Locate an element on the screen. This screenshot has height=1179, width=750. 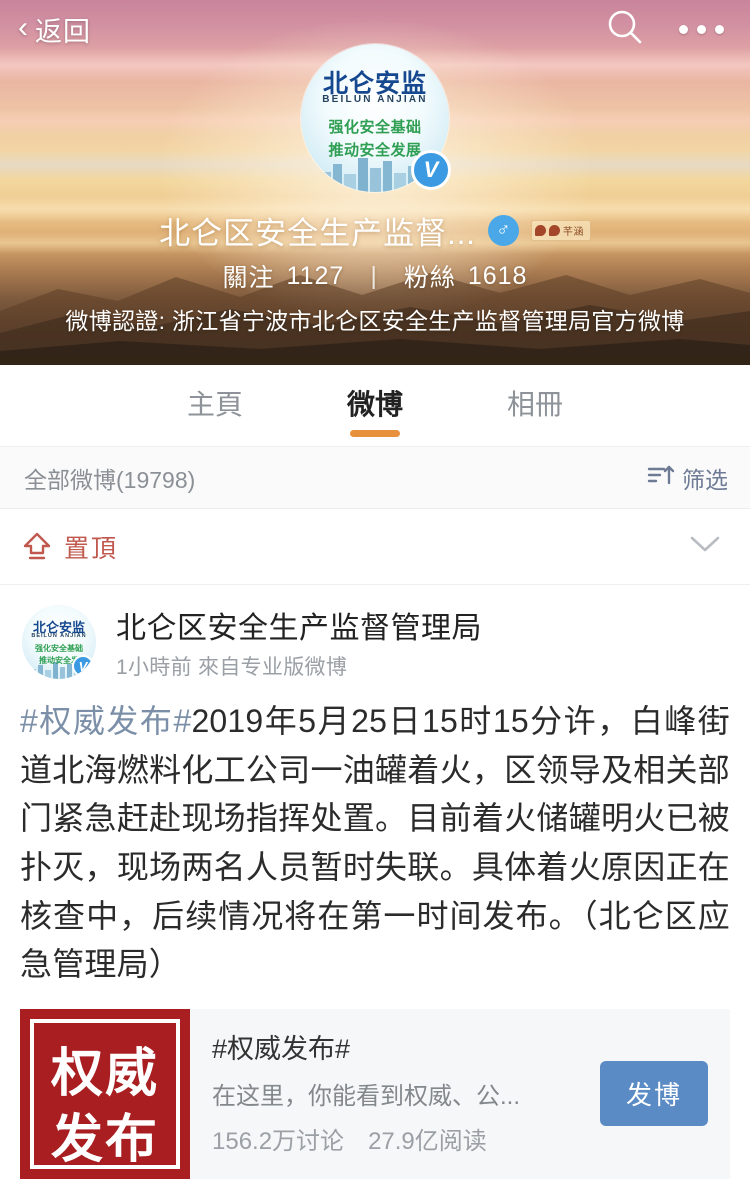
post-hashtag-link: #权威发布# is located at coordinates (105, 721).